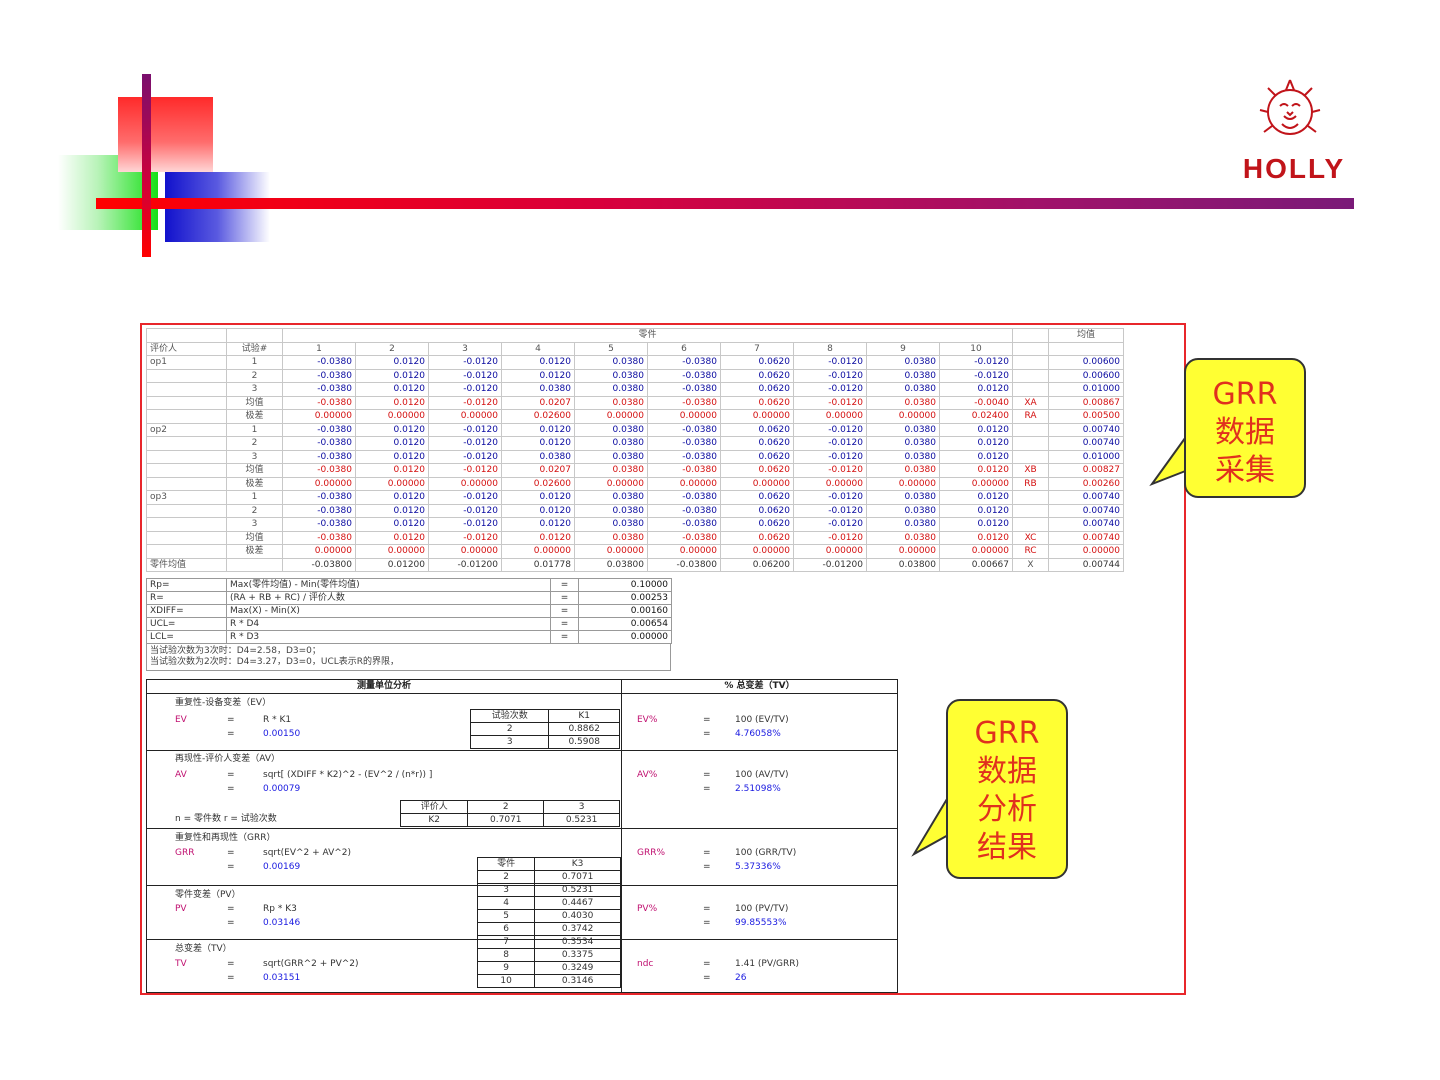 The image size is (1440, 1080). Describe the element at coordinates (506, 942) in the screenshot. I see `k3-parts-cell: 7` at that location.